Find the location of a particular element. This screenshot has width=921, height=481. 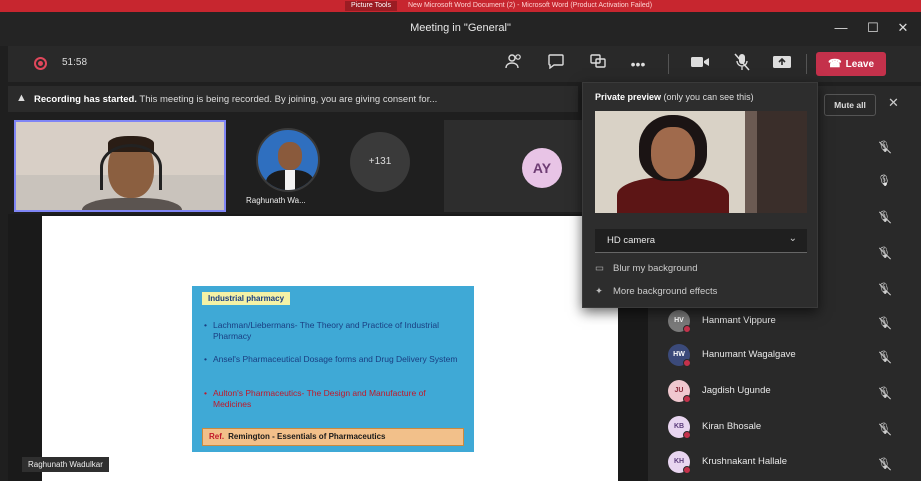

participant-row: HW Hanumant Wagalgave is located at coordinates (768, 356).